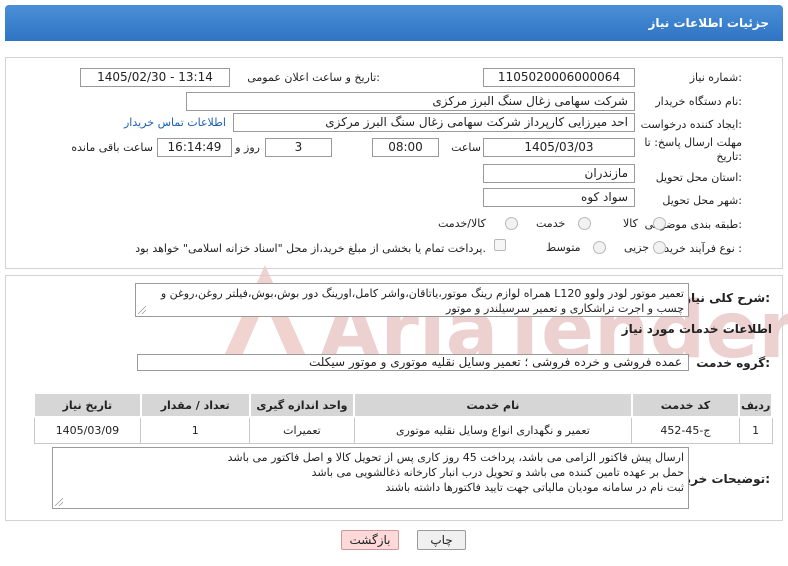 This screenshot has width=788, height=566. I want to click on buyer-org-field: شرکت سهامی زغال سنگ البرز مرکزی, so click(410, 101).